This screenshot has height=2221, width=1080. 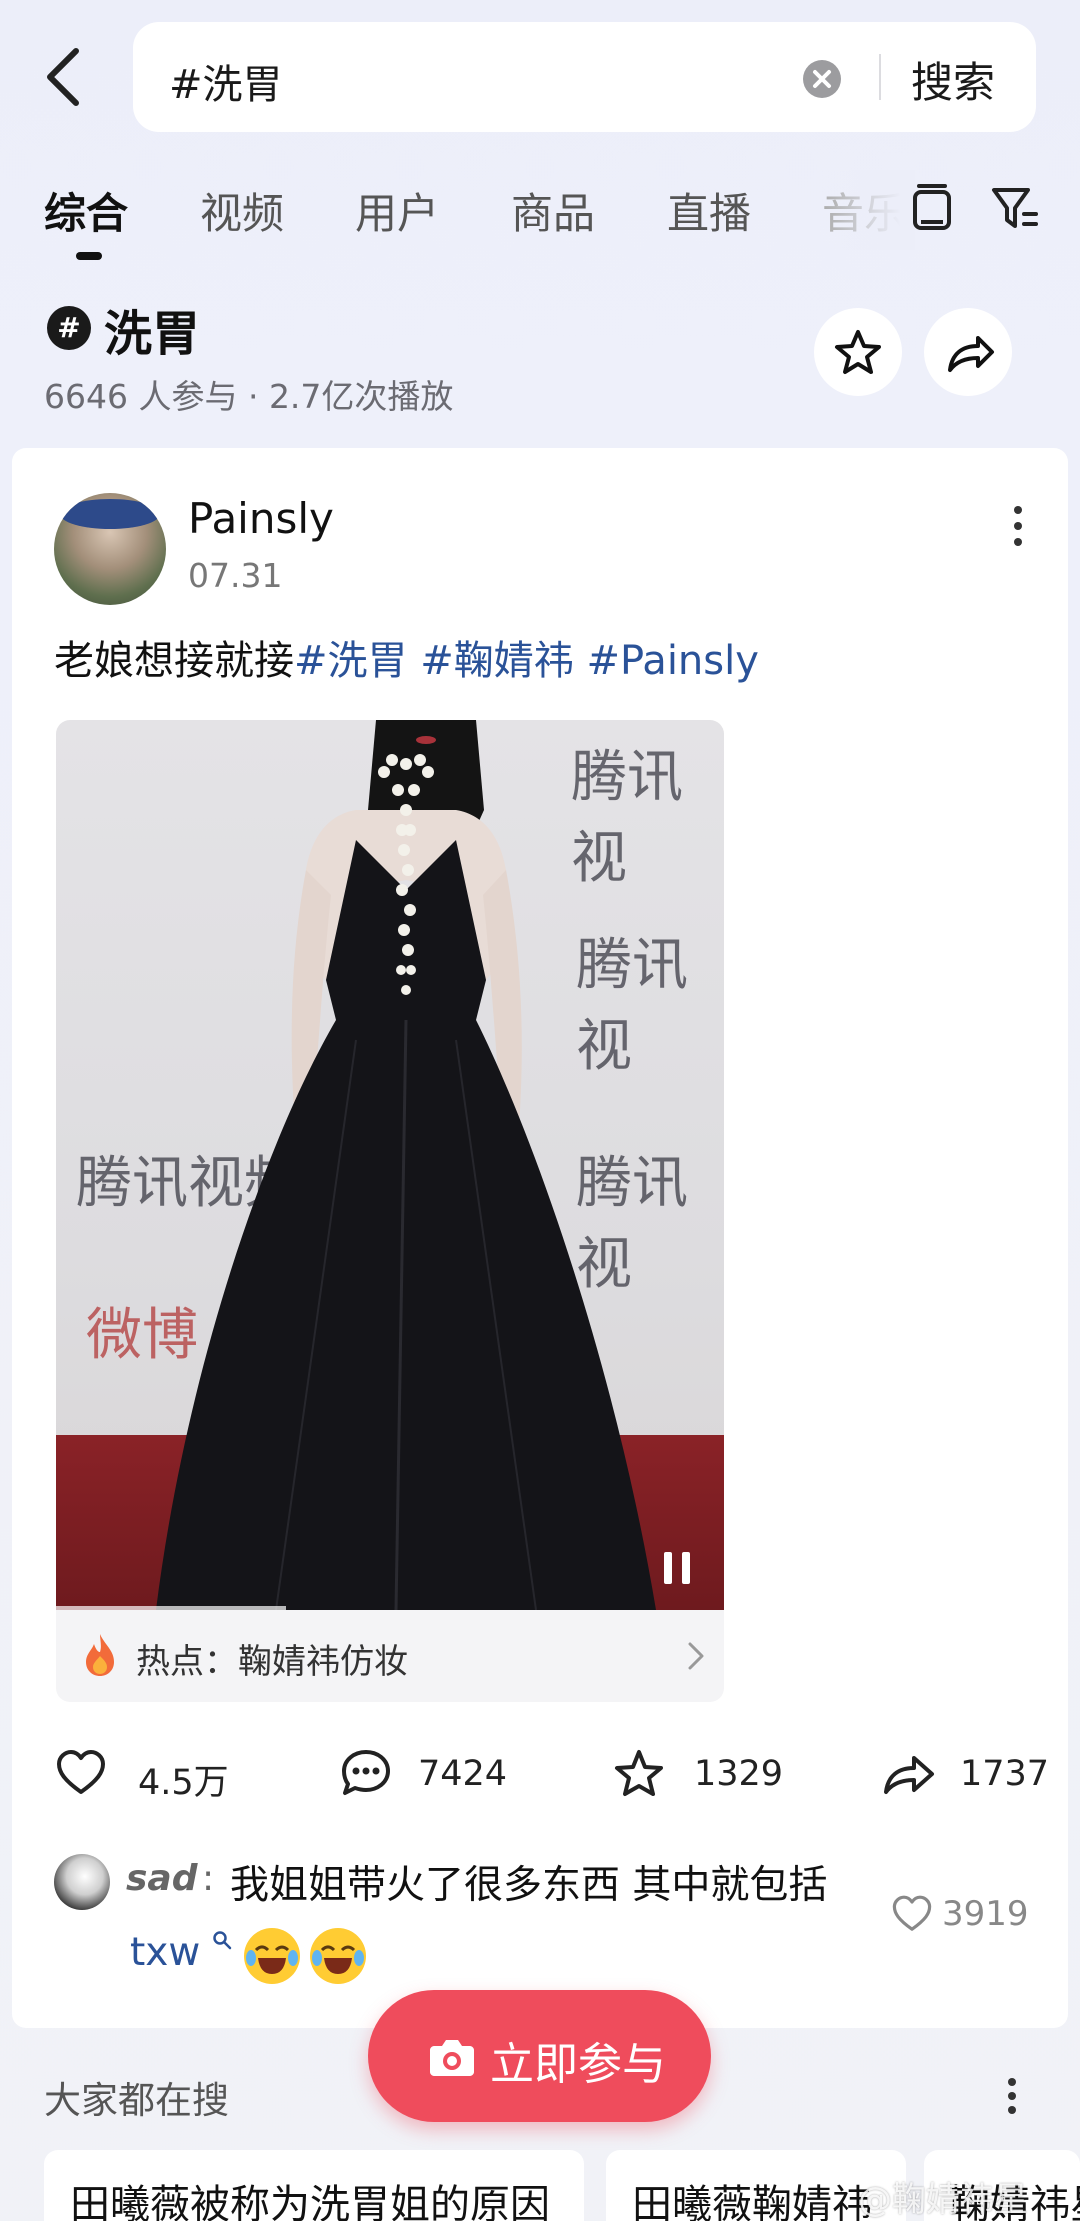 What do you see at coordinates (463, 1774) in the screenshot?
I see `comment-count: 7424` at bounding box center [463, 1774].